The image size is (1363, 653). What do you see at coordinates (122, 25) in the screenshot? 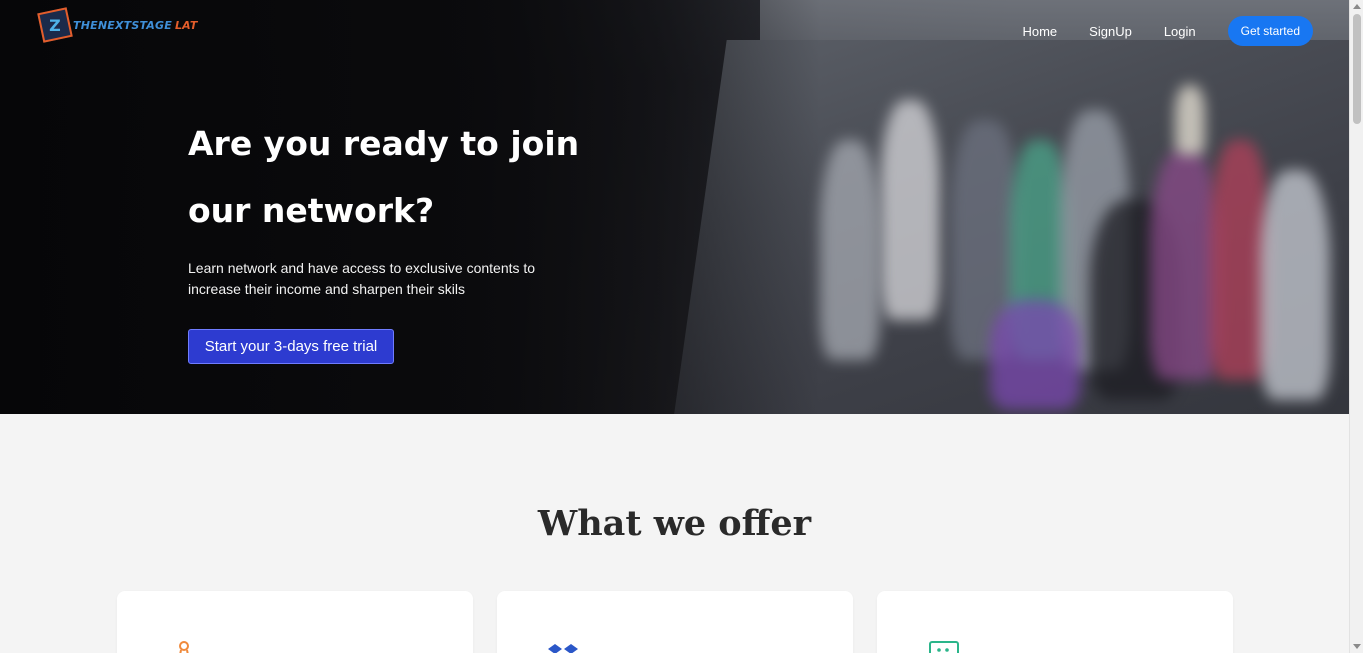
I see `brand-name-part1: THENEXTSTAGE` at bounding box center [122, 25].